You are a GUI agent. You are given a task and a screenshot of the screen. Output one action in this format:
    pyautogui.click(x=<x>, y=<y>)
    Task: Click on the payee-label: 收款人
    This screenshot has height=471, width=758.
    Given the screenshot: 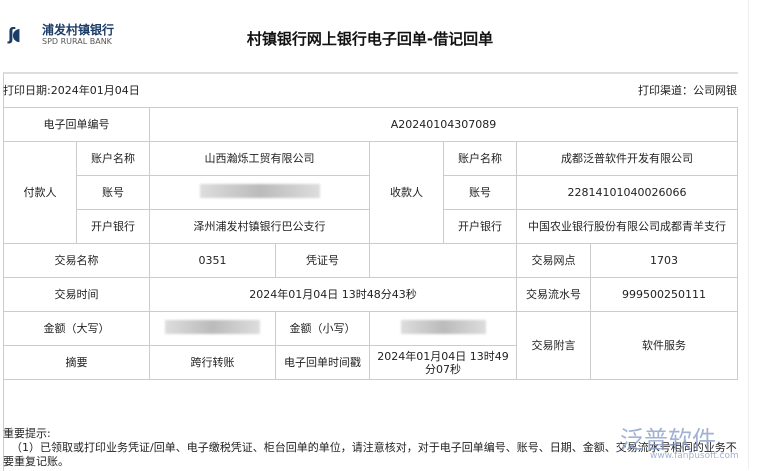 What is the action you would take?
    pyautogui.click(x=406, y=192)
    